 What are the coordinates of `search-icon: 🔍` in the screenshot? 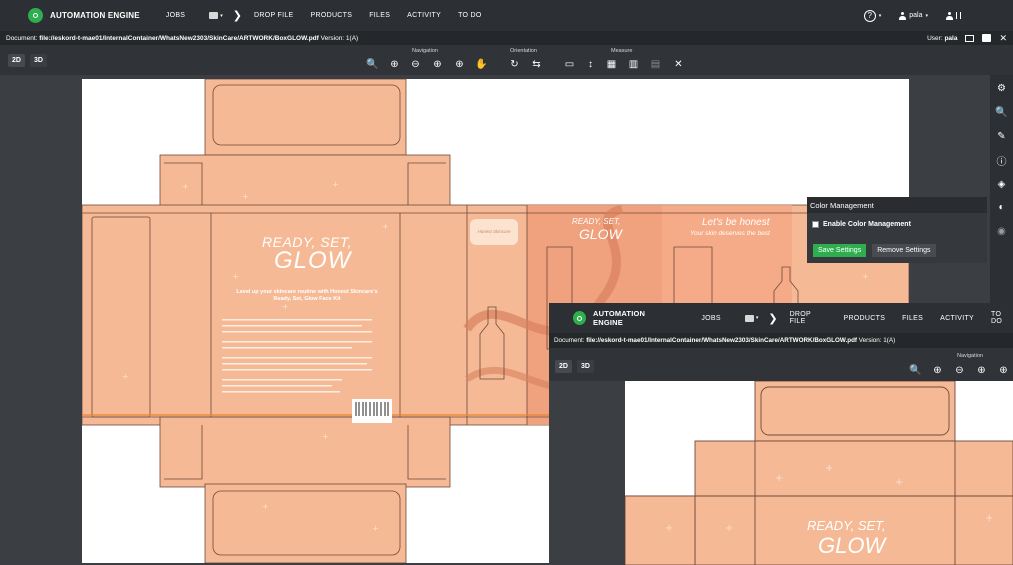 It's located at (1001, 112).